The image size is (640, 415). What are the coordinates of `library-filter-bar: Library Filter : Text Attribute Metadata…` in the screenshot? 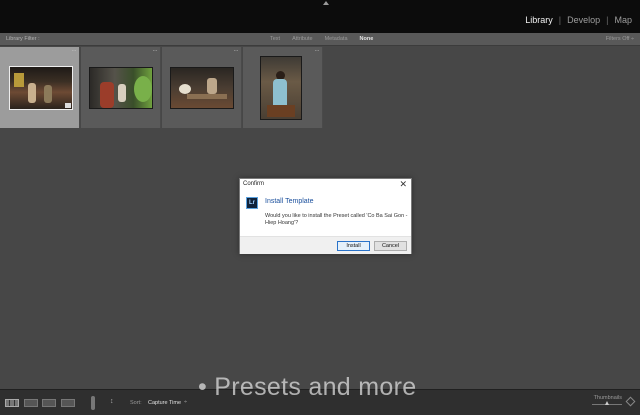 It's located at (320, 39).